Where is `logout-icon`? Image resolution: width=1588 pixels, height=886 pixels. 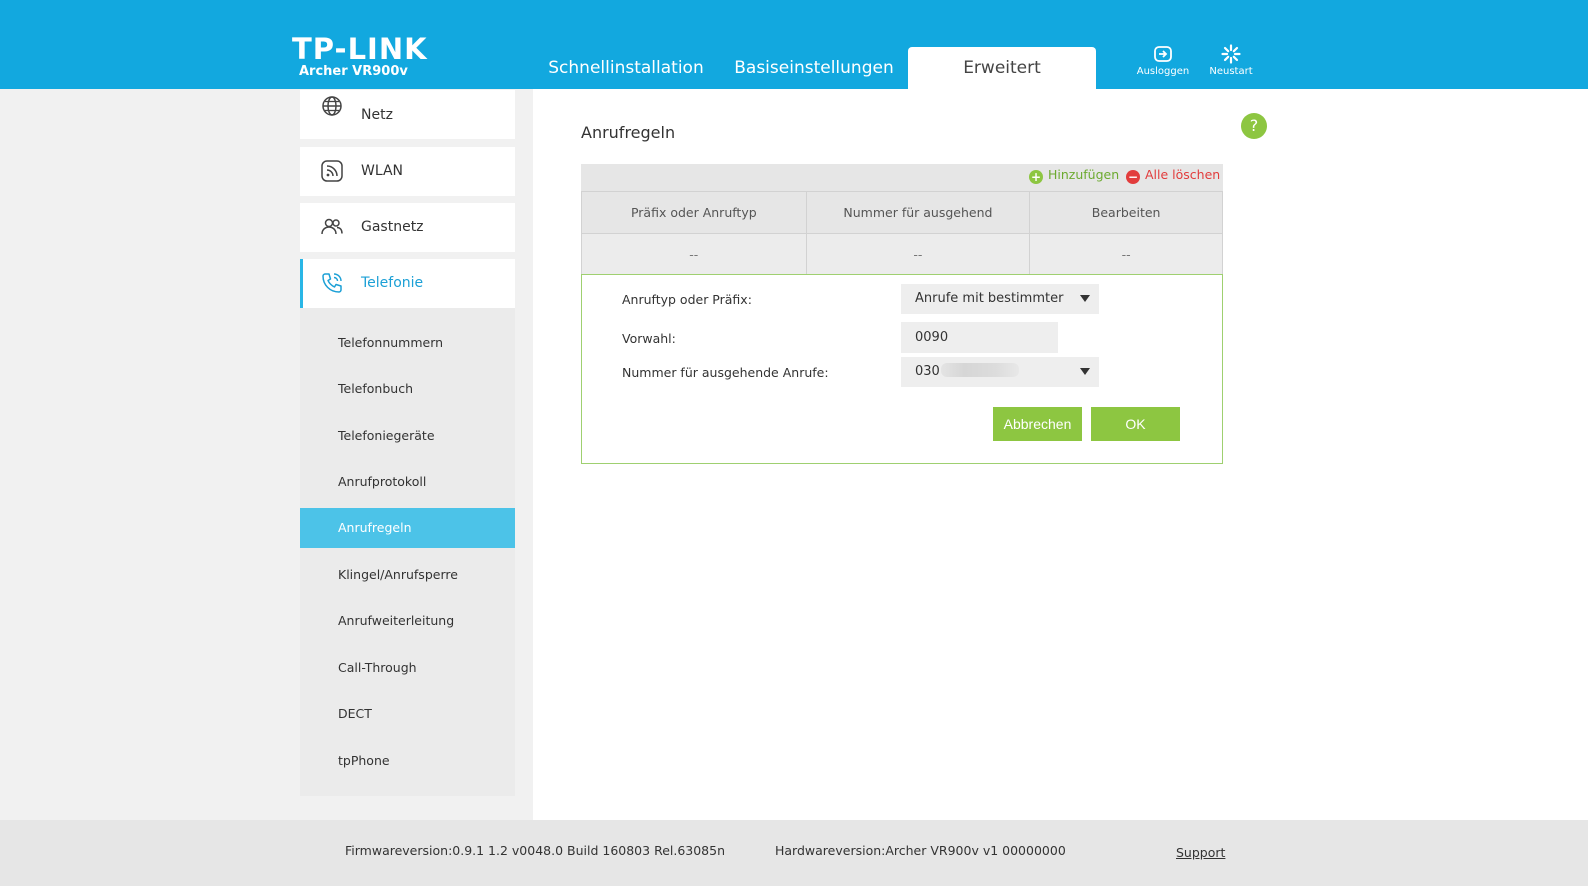
logout-icon is located at coordinates (1163, 54).